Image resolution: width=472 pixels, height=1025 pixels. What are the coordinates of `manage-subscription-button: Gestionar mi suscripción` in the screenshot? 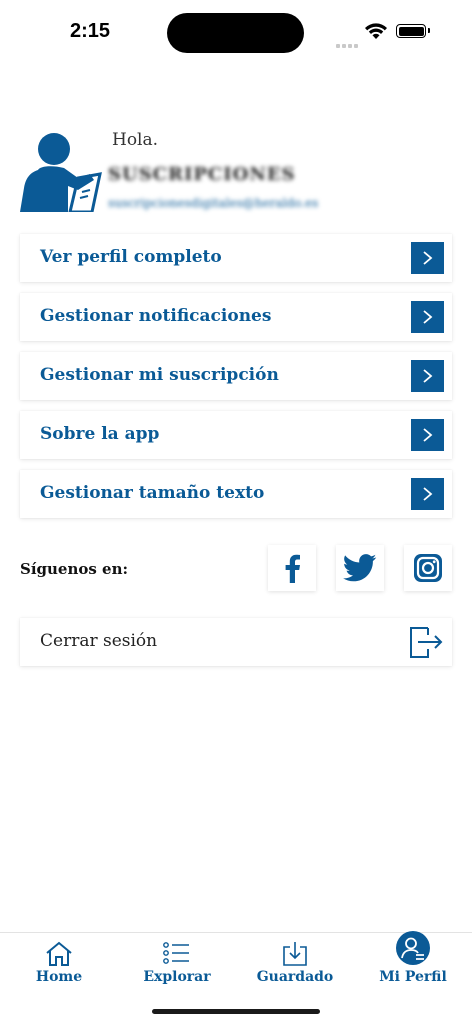 It's located at (236, 376).